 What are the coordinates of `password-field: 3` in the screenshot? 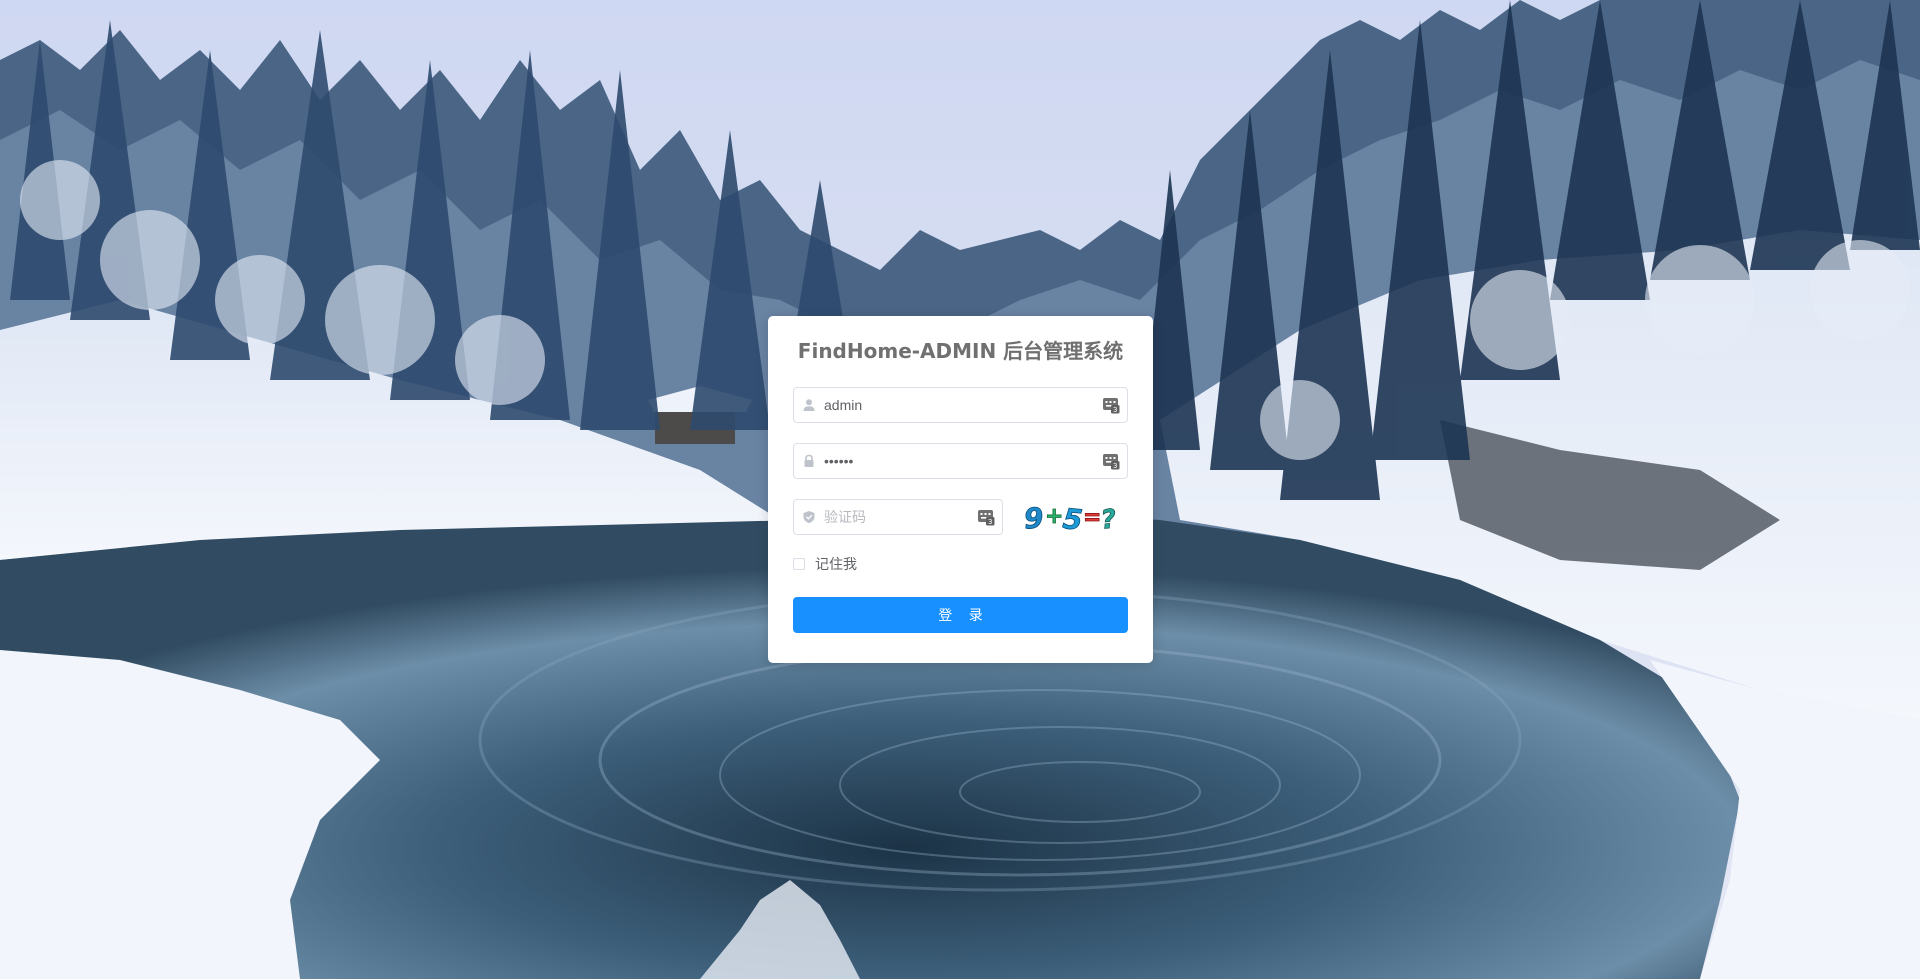 It's located at (960, 461).